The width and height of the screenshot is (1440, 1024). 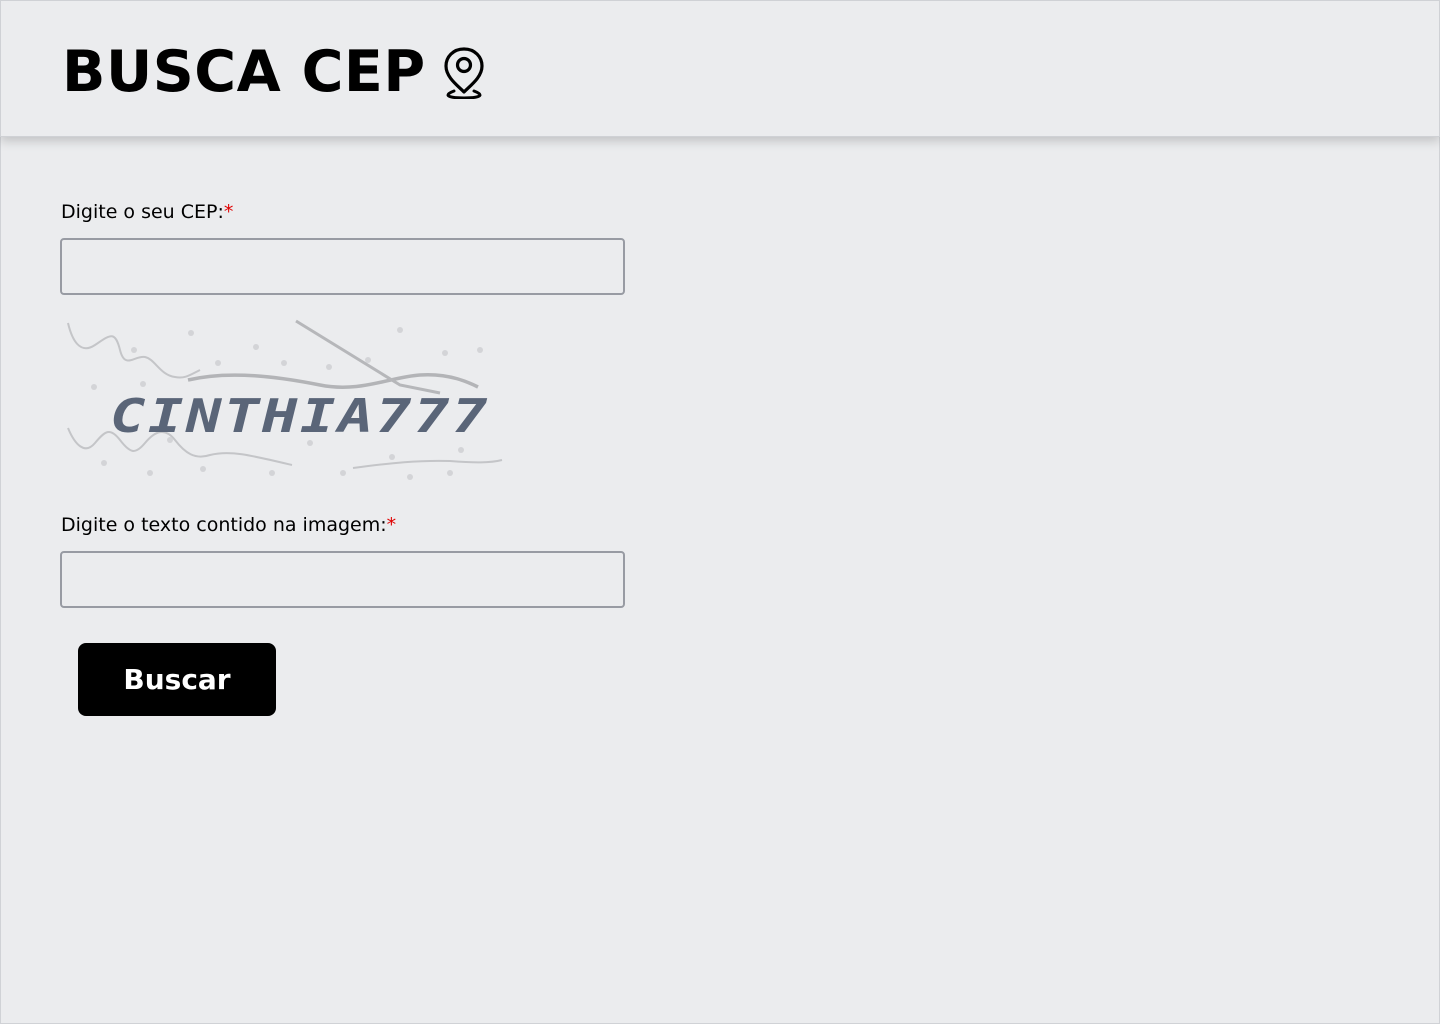 I want to click on title-wrap: BUSCA CEP, so click(x=274, y=72).